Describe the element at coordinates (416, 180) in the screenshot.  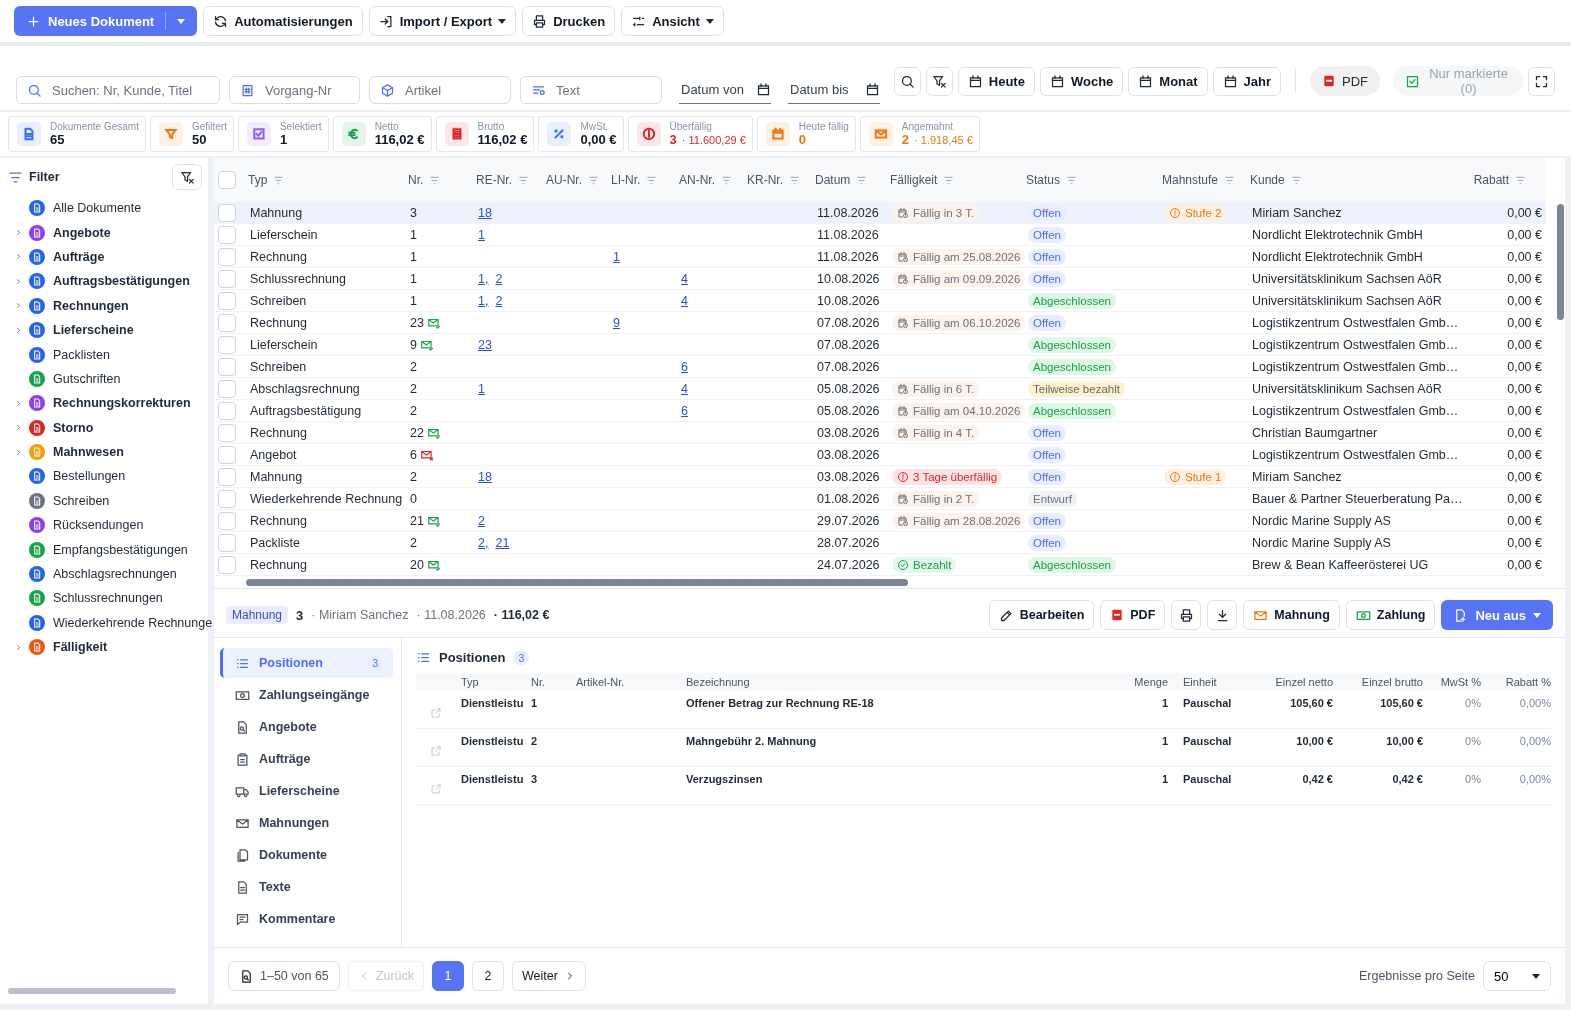
I see `column-header: Nr.` at that location.